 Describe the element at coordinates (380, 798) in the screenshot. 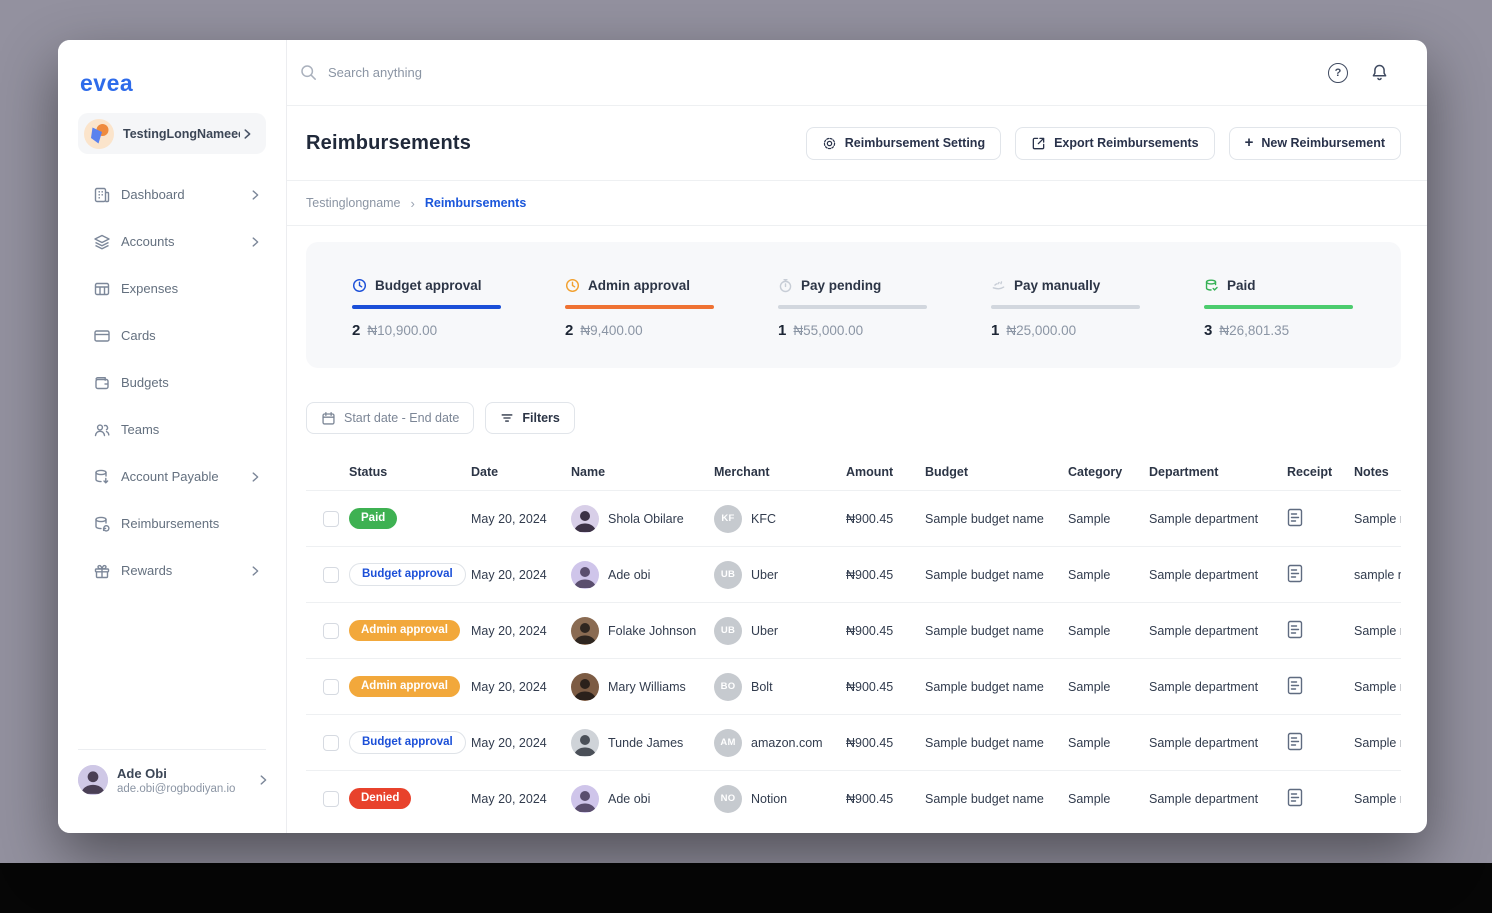

I see `status-badge: Denied` at that location.